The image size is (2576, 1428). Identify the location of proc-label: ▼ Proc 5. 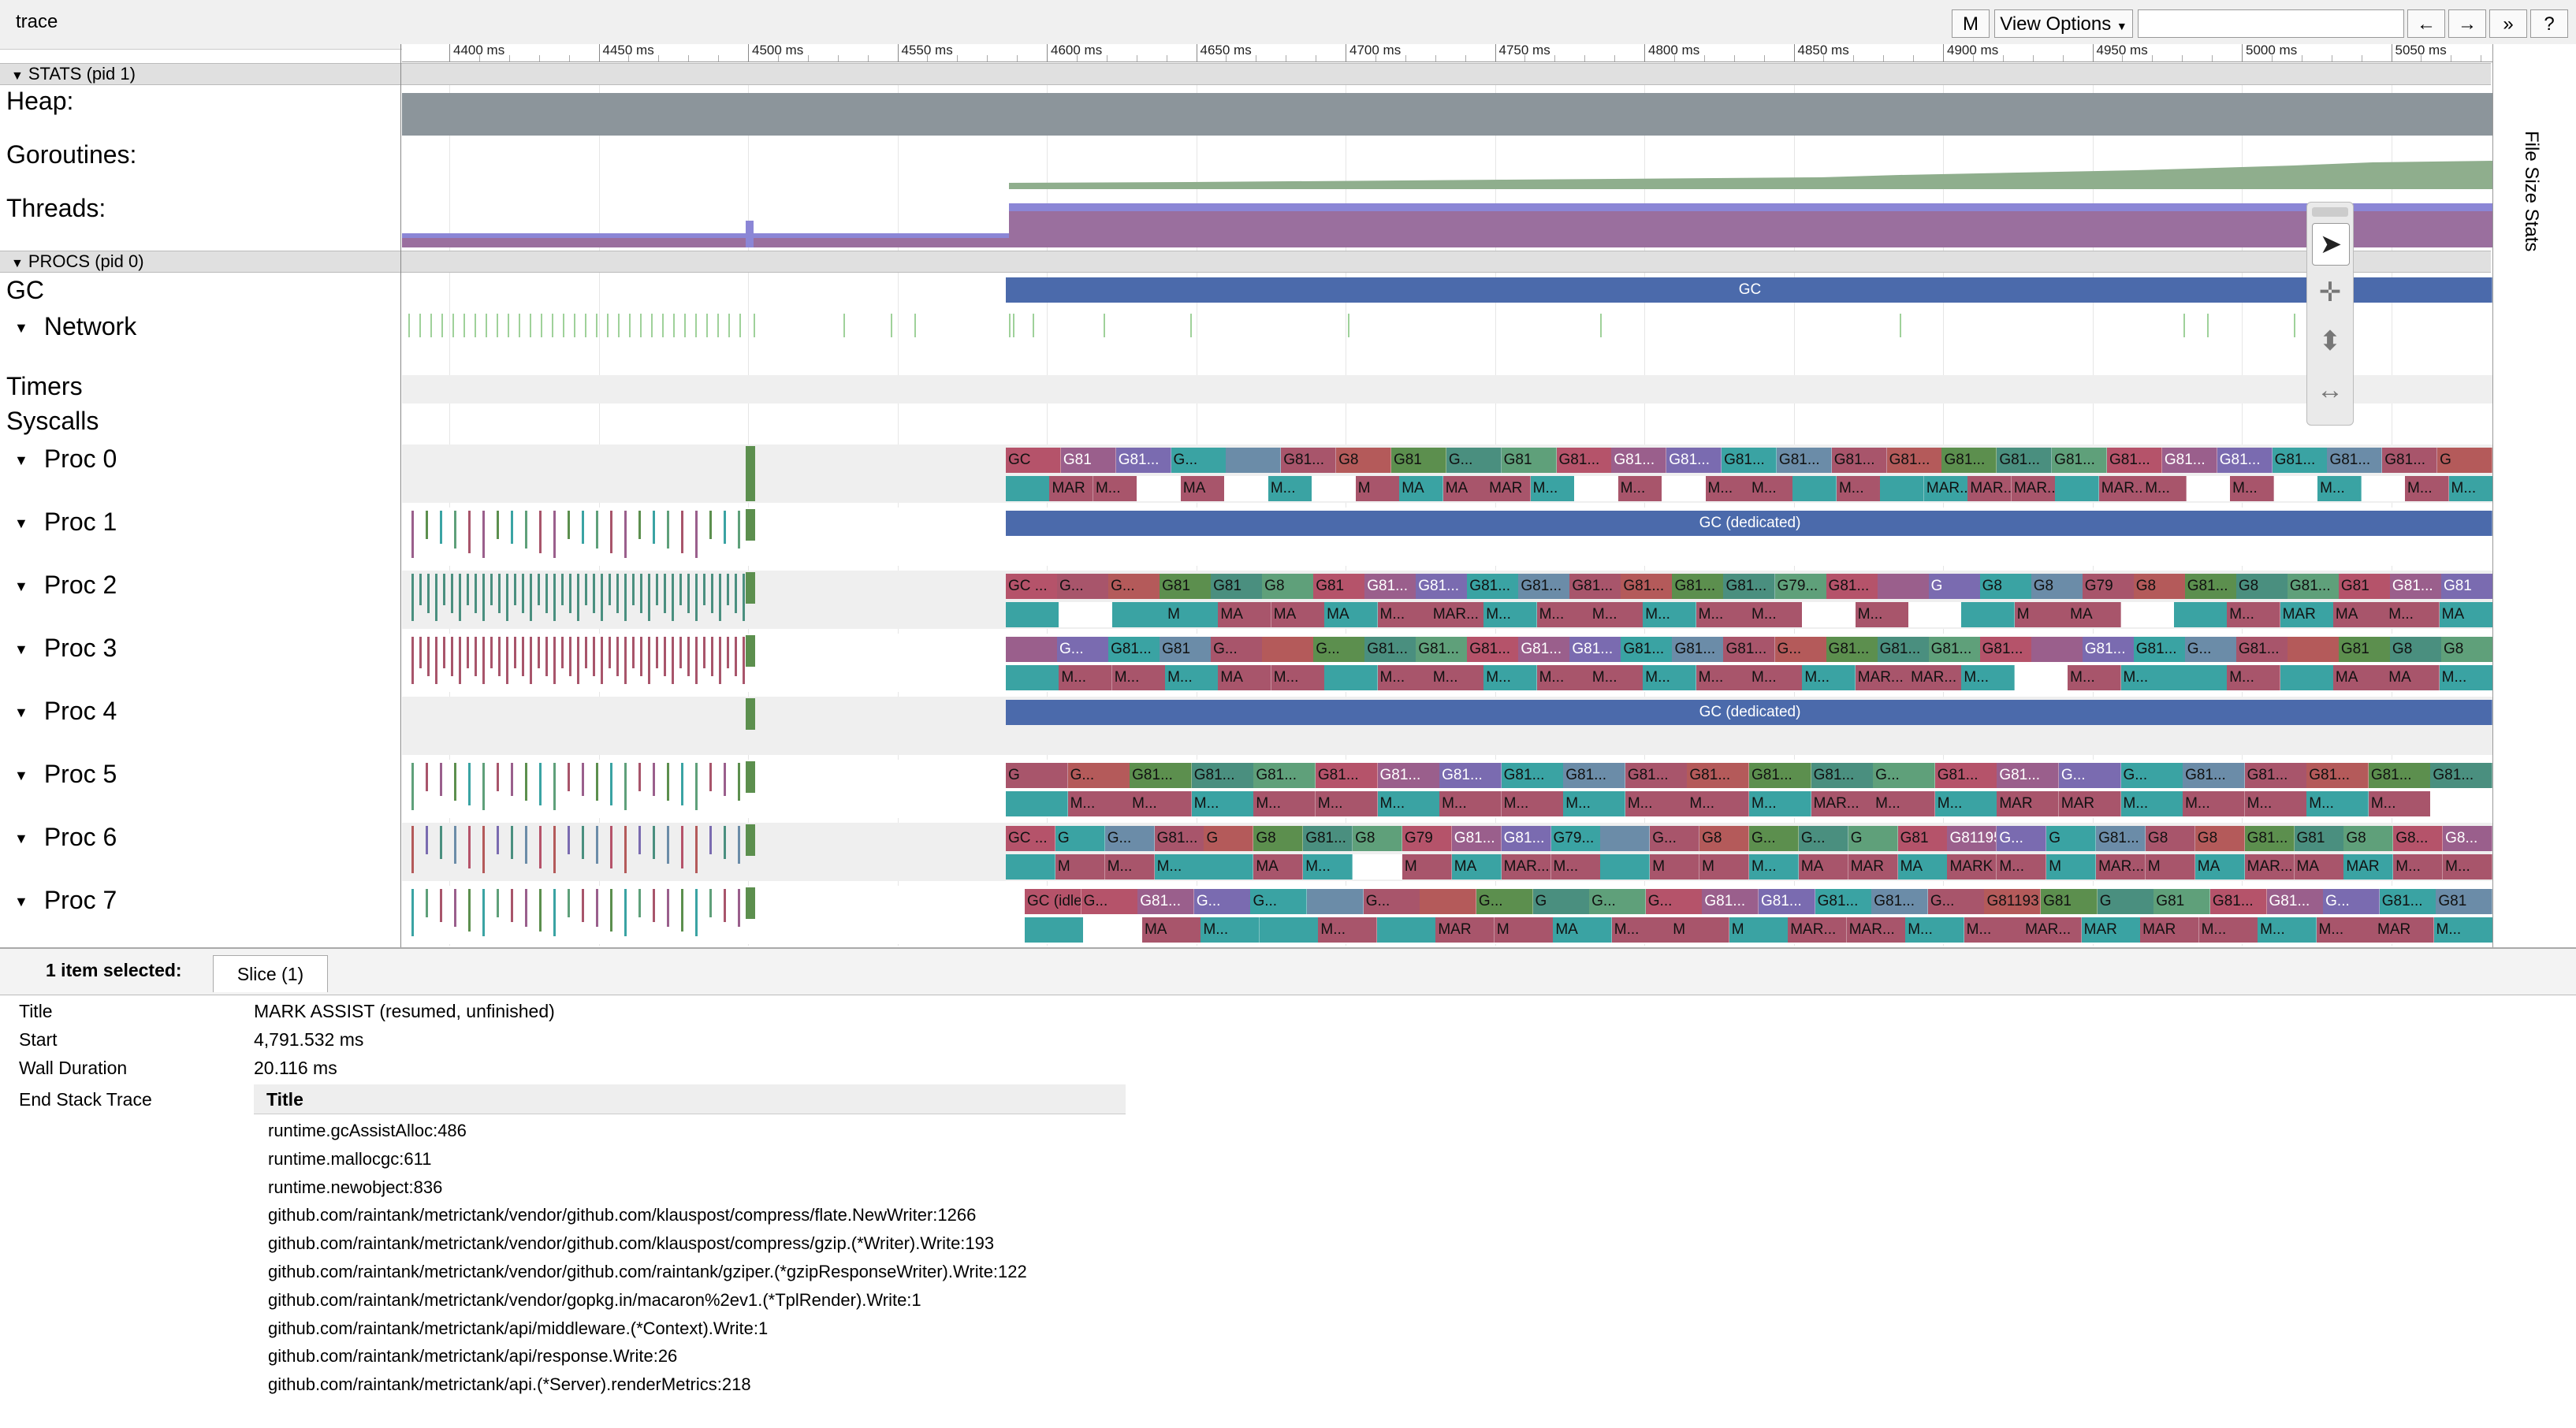
(65, 774).